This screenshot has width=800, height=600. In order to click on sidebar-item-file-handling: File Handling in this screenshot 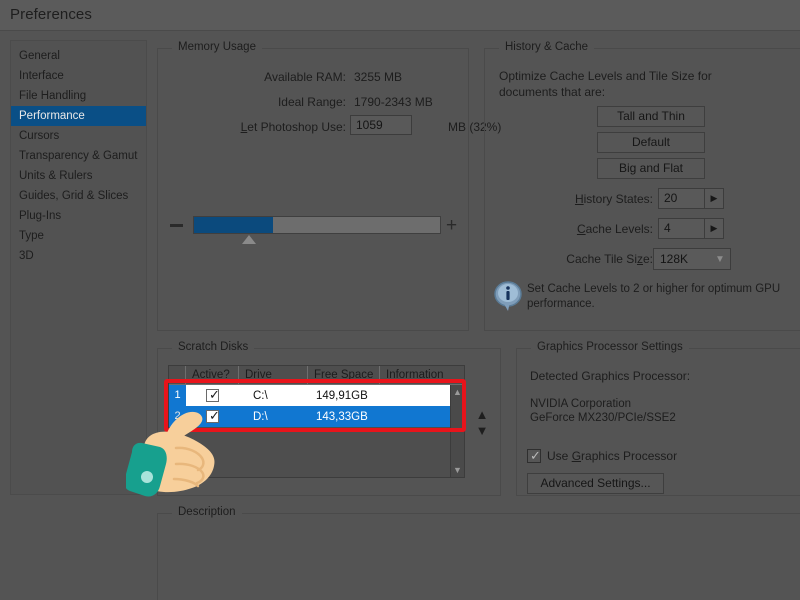, I will do `click(78, 96)`.